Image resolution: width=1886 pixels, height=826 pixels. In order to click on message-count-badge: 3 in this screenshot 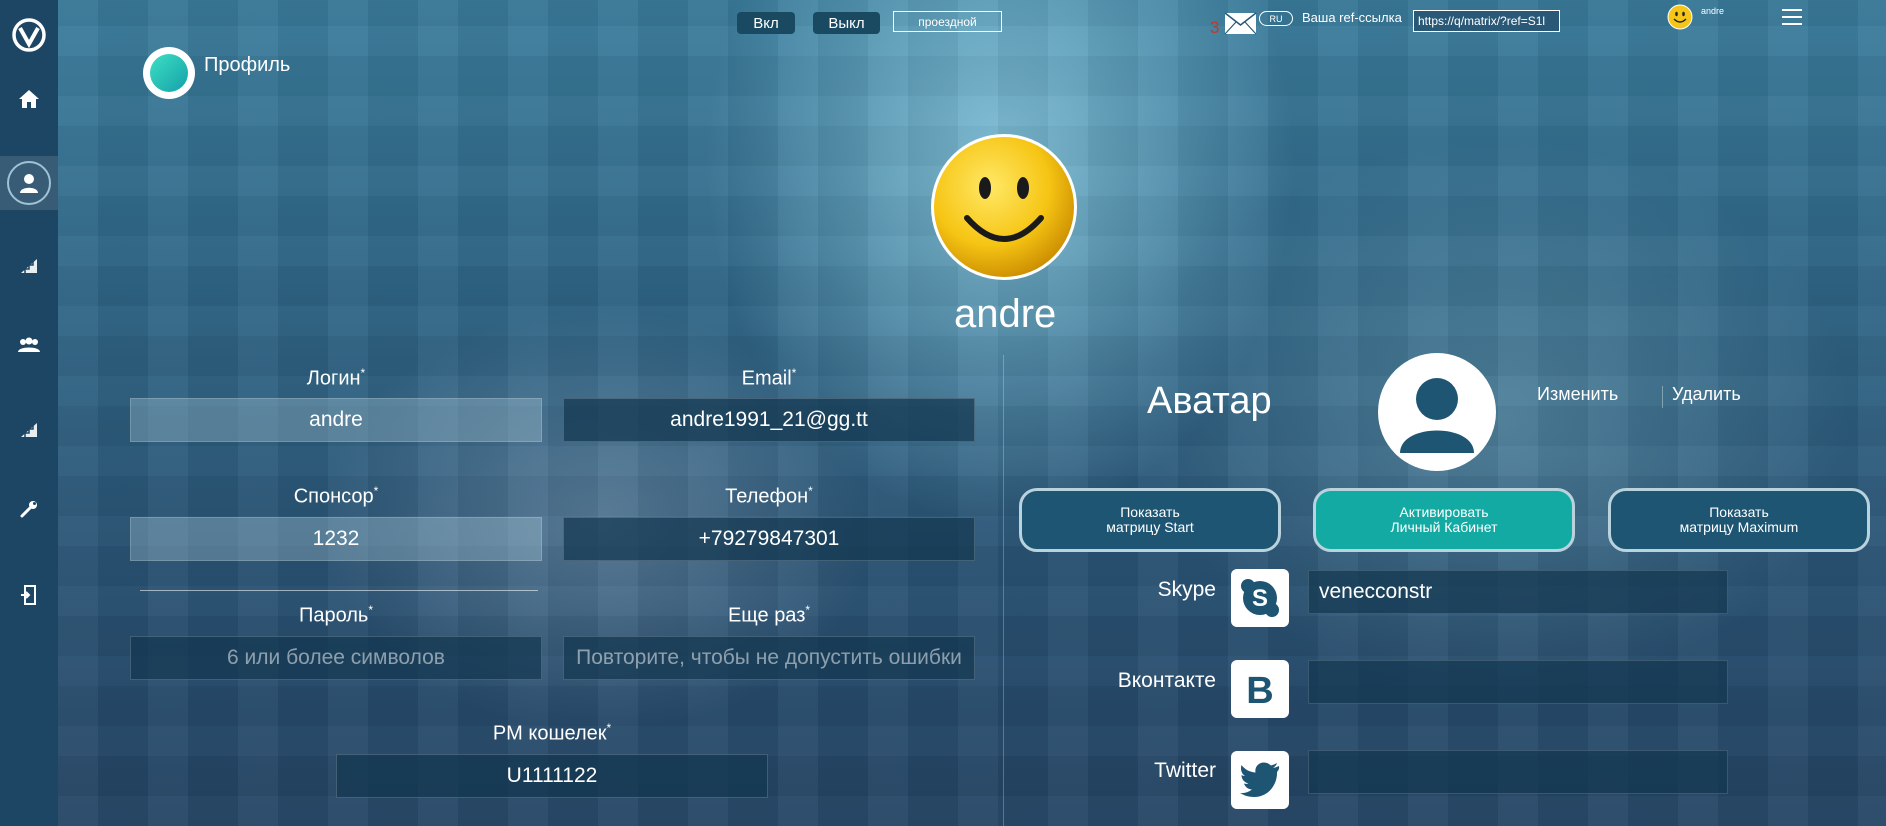, I will do `click(1215, 27)`.